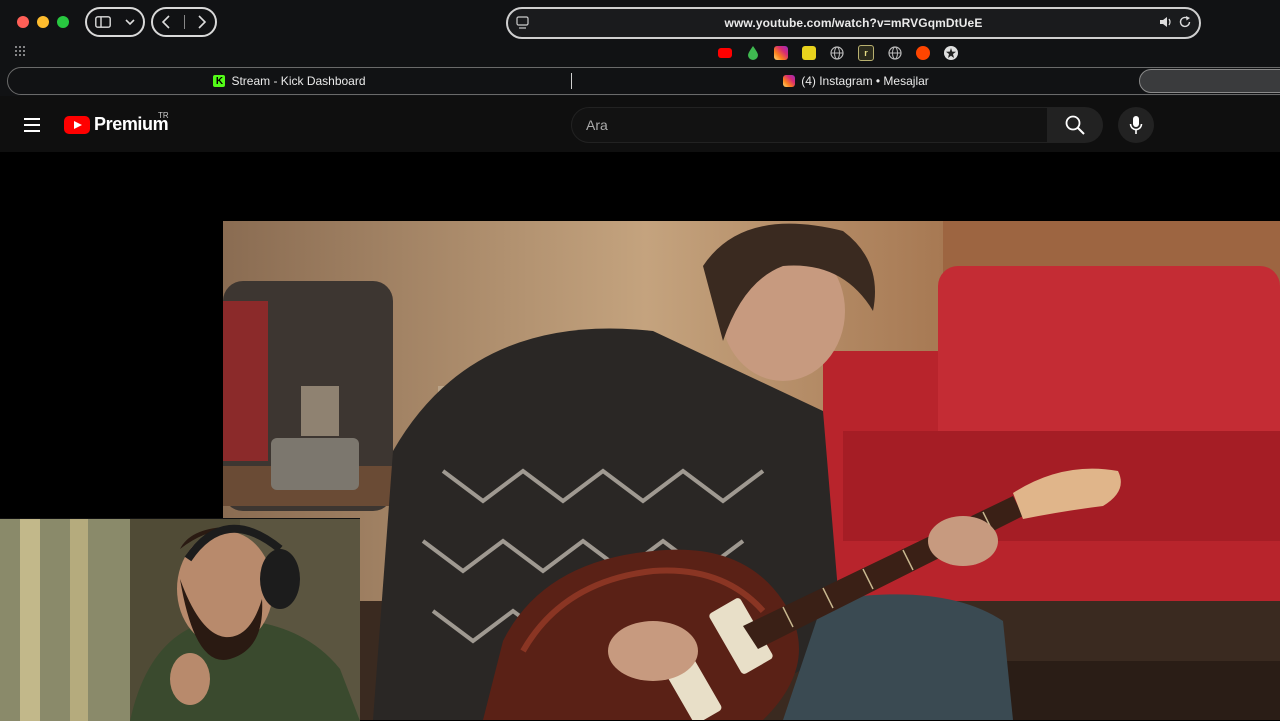  I want to click on nav-divider, so click(184, 22).